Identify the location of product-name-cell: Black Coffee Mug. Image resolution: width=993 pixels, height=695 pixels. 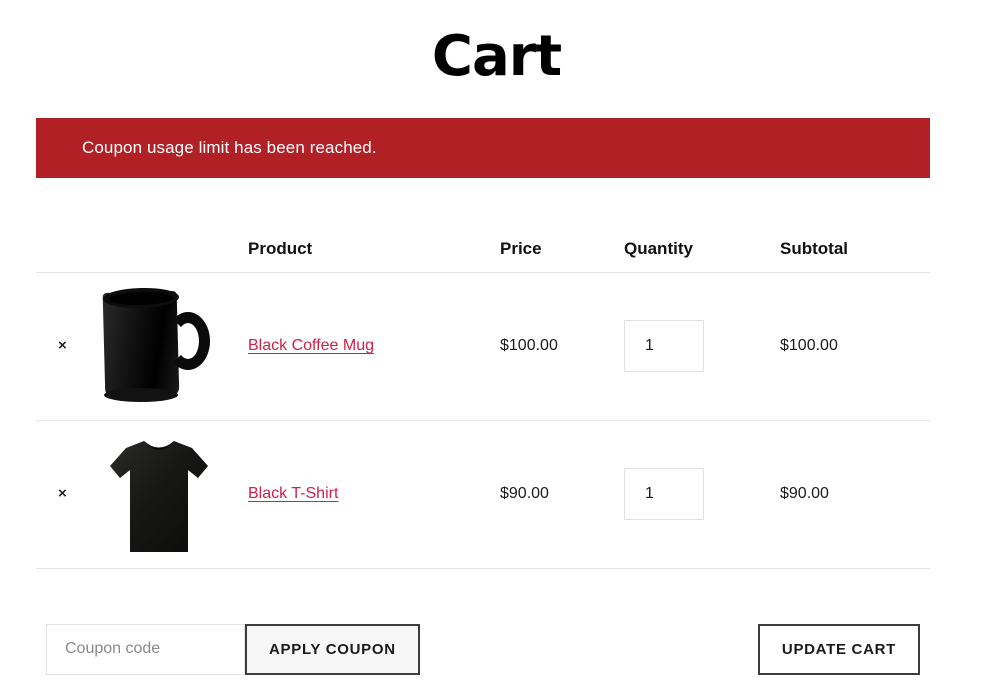
(374, 346).